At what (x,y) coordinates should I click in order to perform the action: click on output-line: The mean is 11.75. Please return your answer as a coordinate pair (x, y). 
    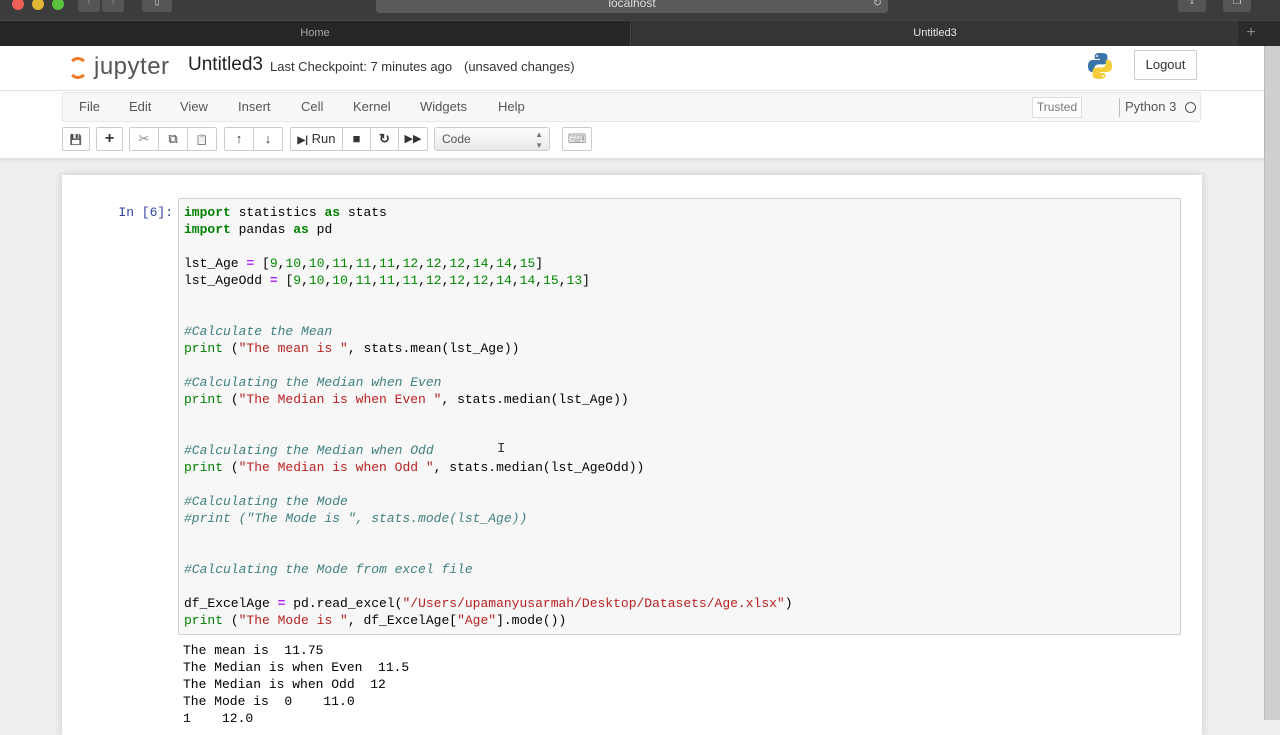
    Looking at the image, I should click on (253, 650).